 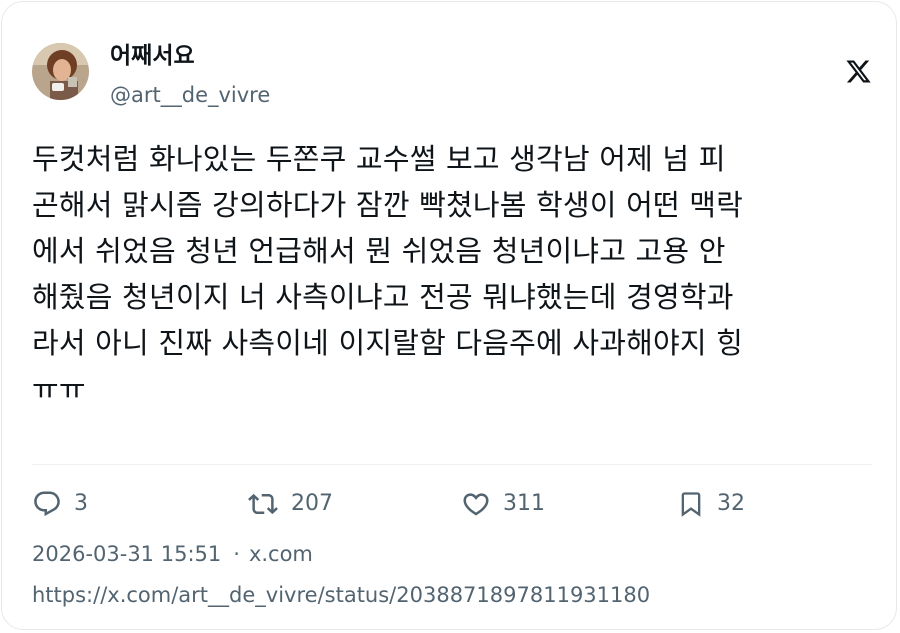 I want to click on bookmark-button: 32, so click(x=711, y=504).